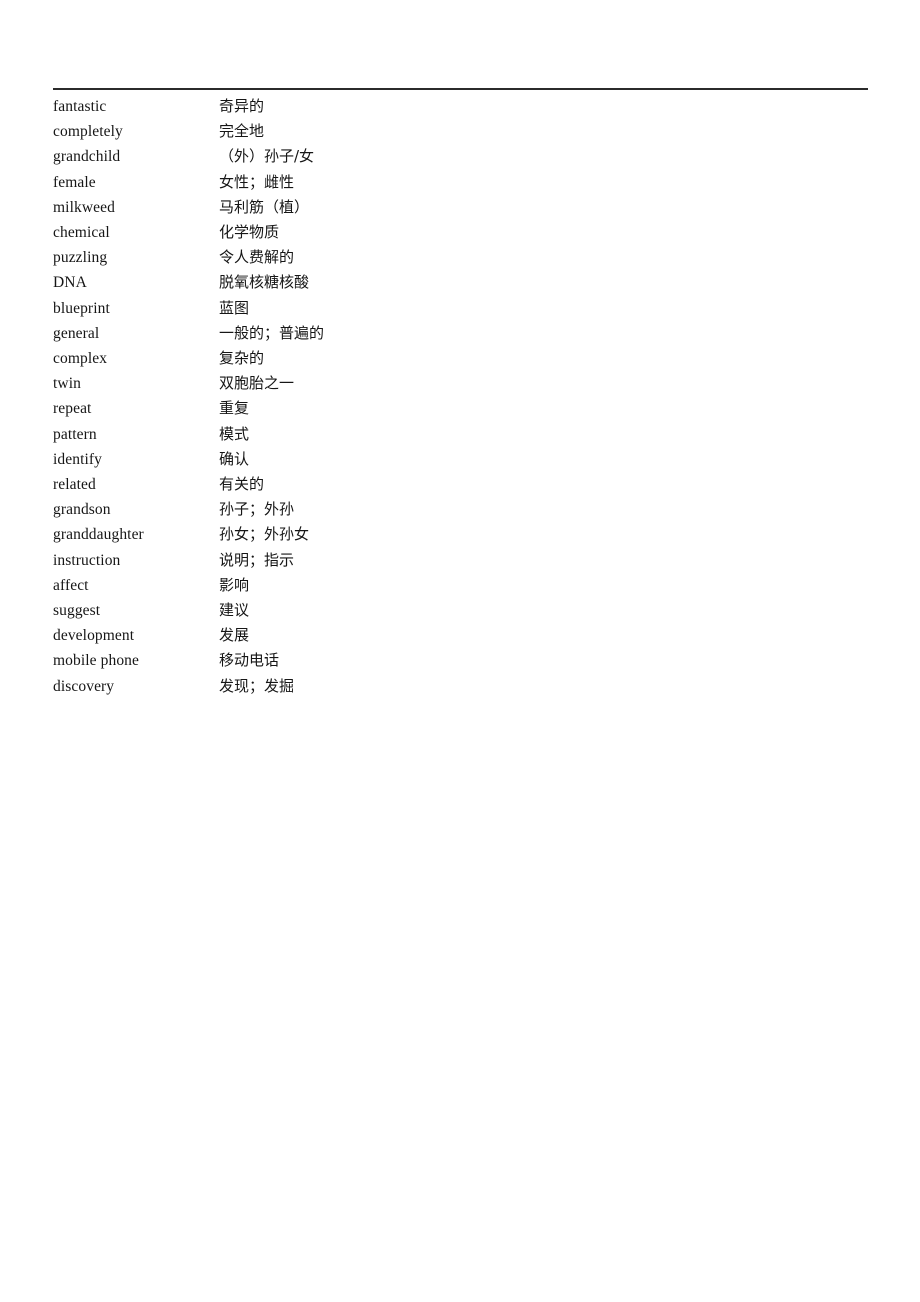  Describe the element at coordinates (257, 559) in the screenshot. I see `vocabulary-meaning: 说明；指示` at that location.